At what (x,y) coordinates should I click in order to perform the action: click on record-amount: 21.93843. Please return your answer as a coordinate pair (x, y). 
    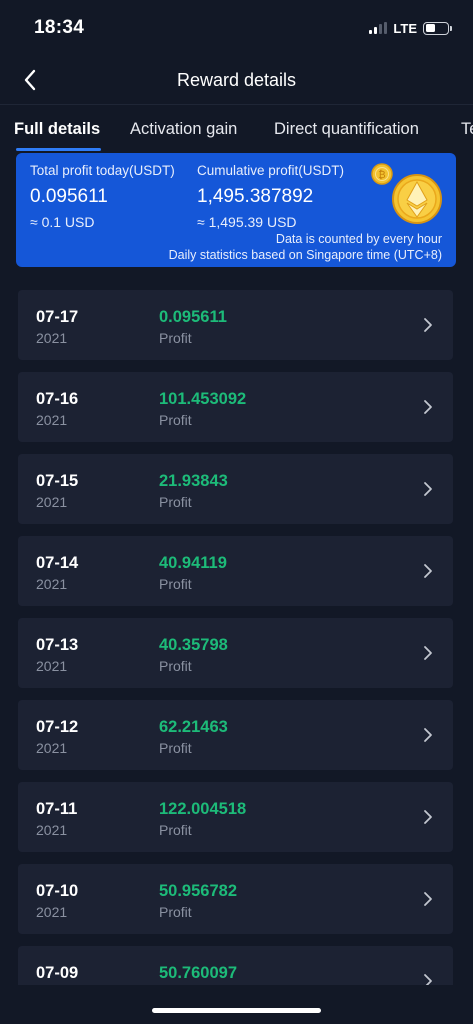
    Looking at the image, I should click on (193, 481).